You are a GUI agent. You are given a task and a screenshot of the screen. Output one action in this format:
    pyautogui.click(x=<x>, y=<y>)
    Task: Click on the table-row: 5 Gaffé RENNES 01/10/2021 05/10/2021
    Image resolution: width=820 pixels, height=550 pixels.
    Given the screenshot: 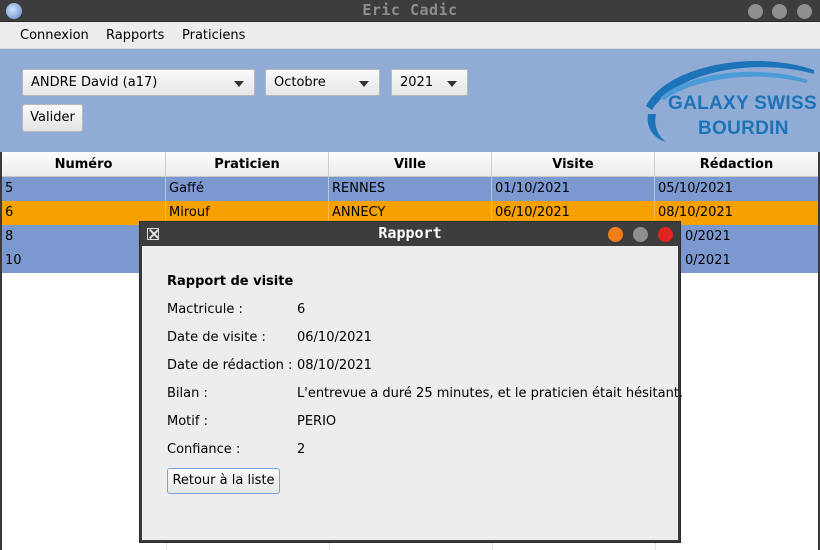 What is the action you would take?
    pyautogui.click(x=410, y=189)
    